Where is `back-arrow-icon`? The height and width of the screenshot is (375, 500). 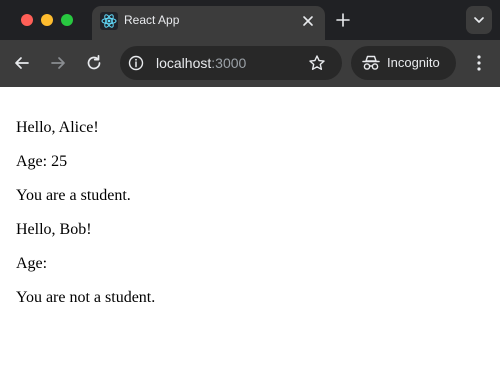 back-arrow-icon is located at coordinates (22, 63).